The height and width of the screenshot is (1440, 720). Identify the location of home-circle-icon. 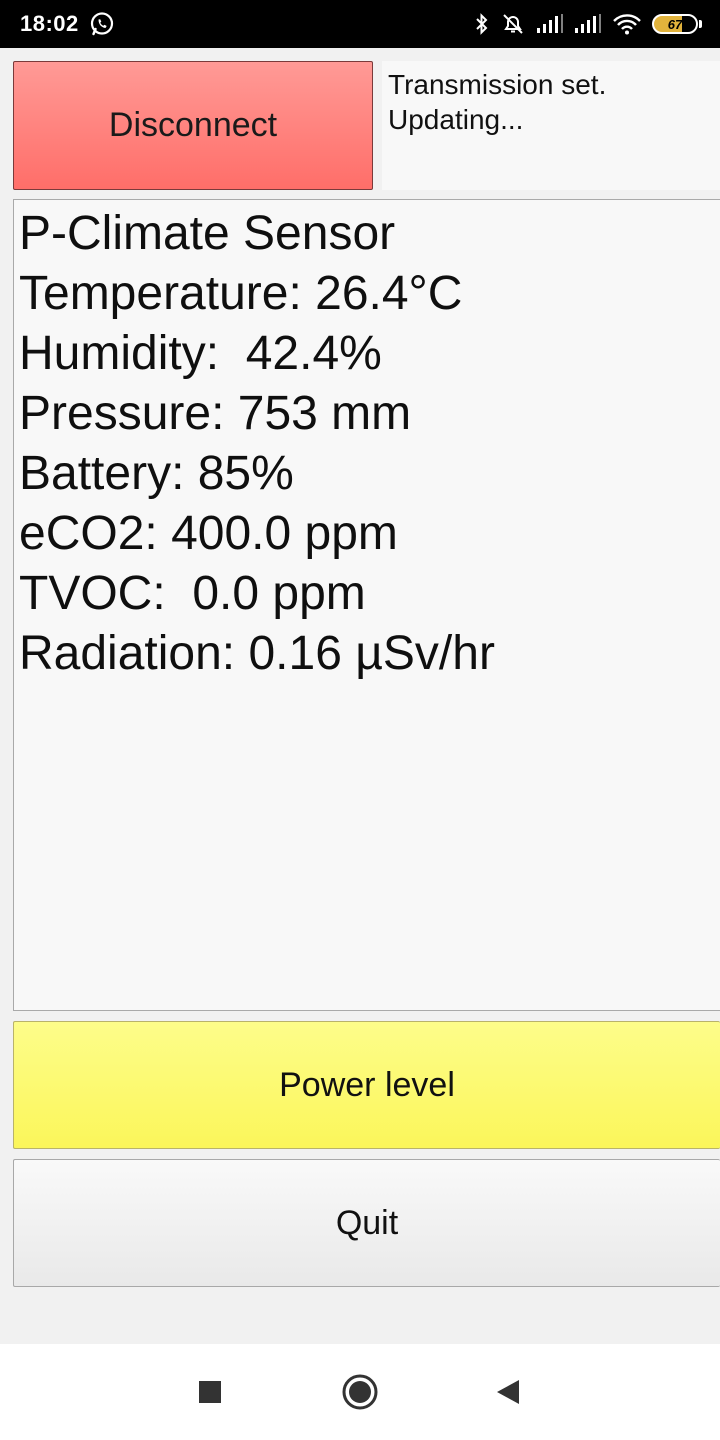
(360, 1392).